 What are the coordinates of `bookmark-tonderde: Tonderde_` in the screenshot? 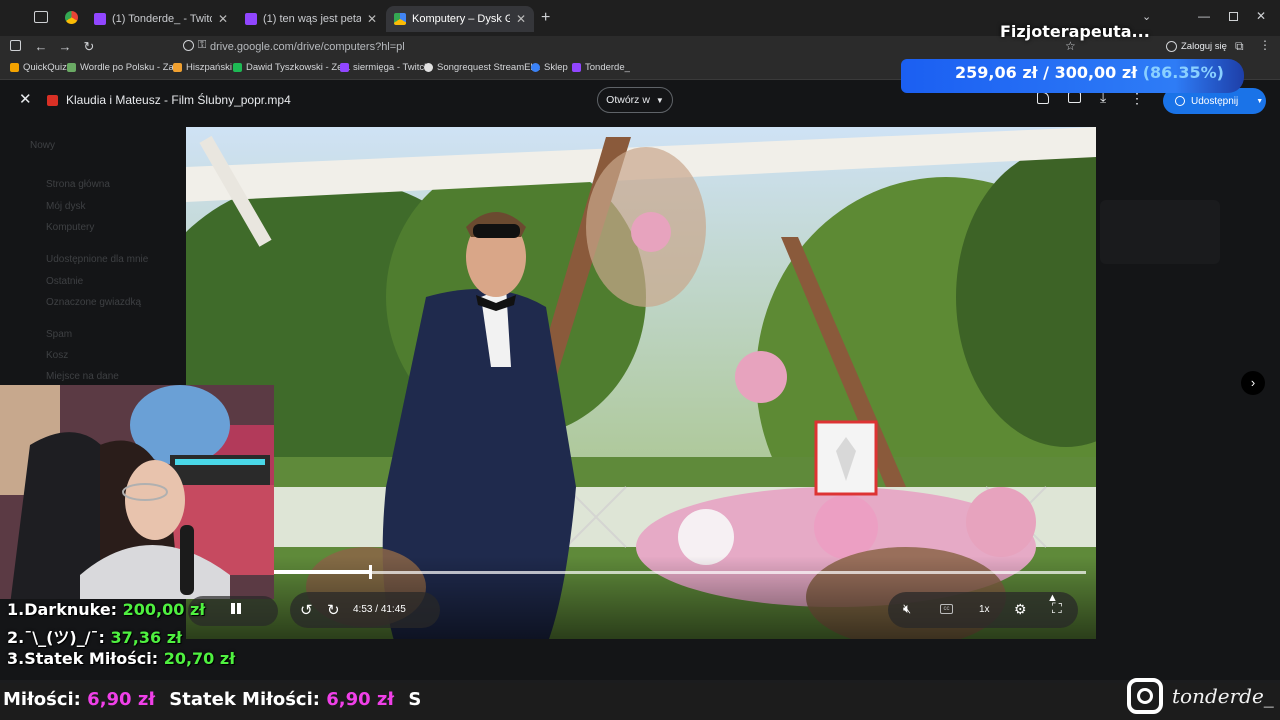 It's located at (601, 67).